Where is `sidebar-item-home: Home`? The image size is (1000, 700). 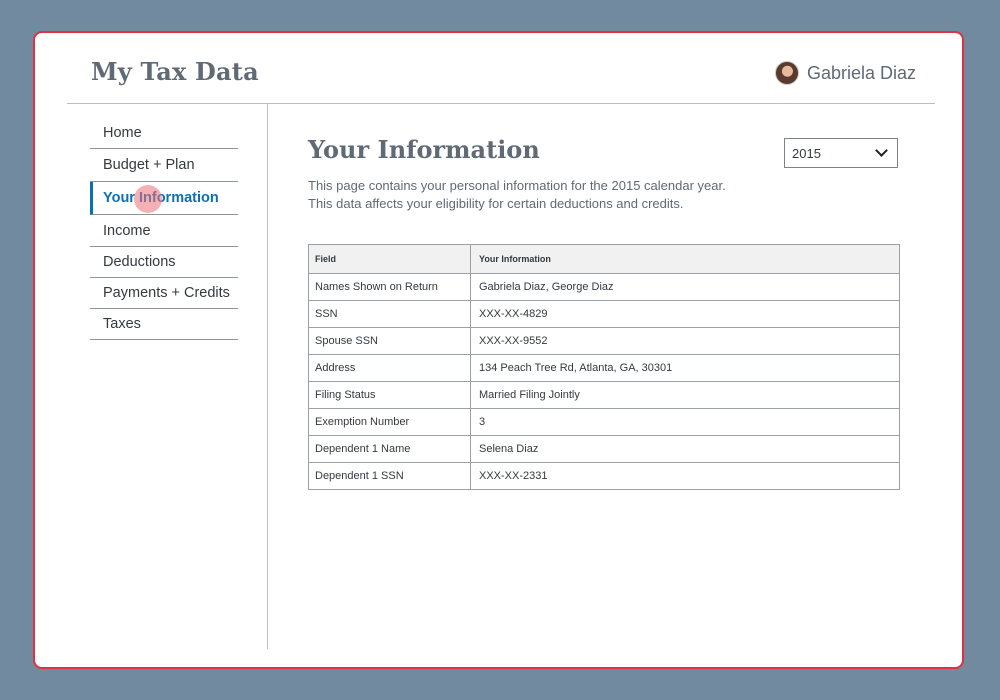
sidebar-item-home: Home is located at coordinates (164, 133).